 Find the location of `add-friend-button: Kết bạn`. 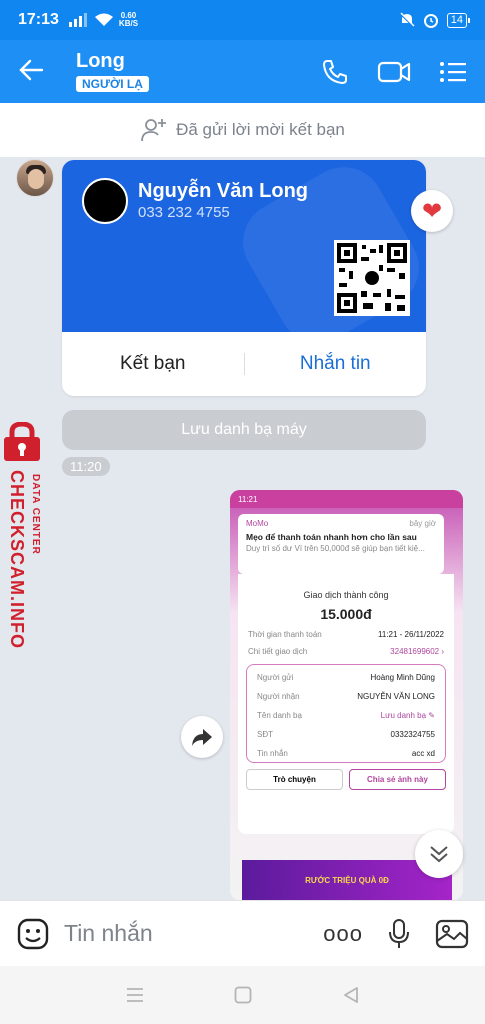

add-friend-button: Kết bạn is located at coordinates (153, 364).